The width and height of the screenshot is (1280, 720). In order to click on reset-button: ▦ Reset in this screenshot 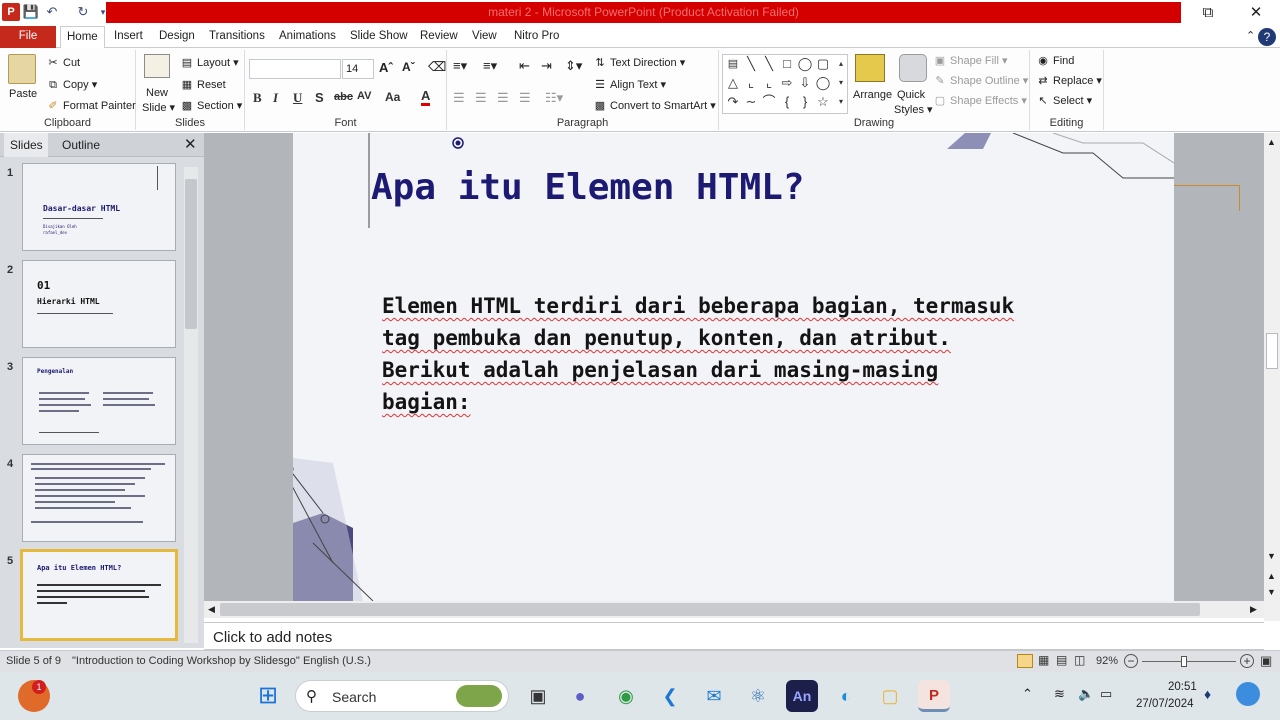, I will do `click(203, 85)`.